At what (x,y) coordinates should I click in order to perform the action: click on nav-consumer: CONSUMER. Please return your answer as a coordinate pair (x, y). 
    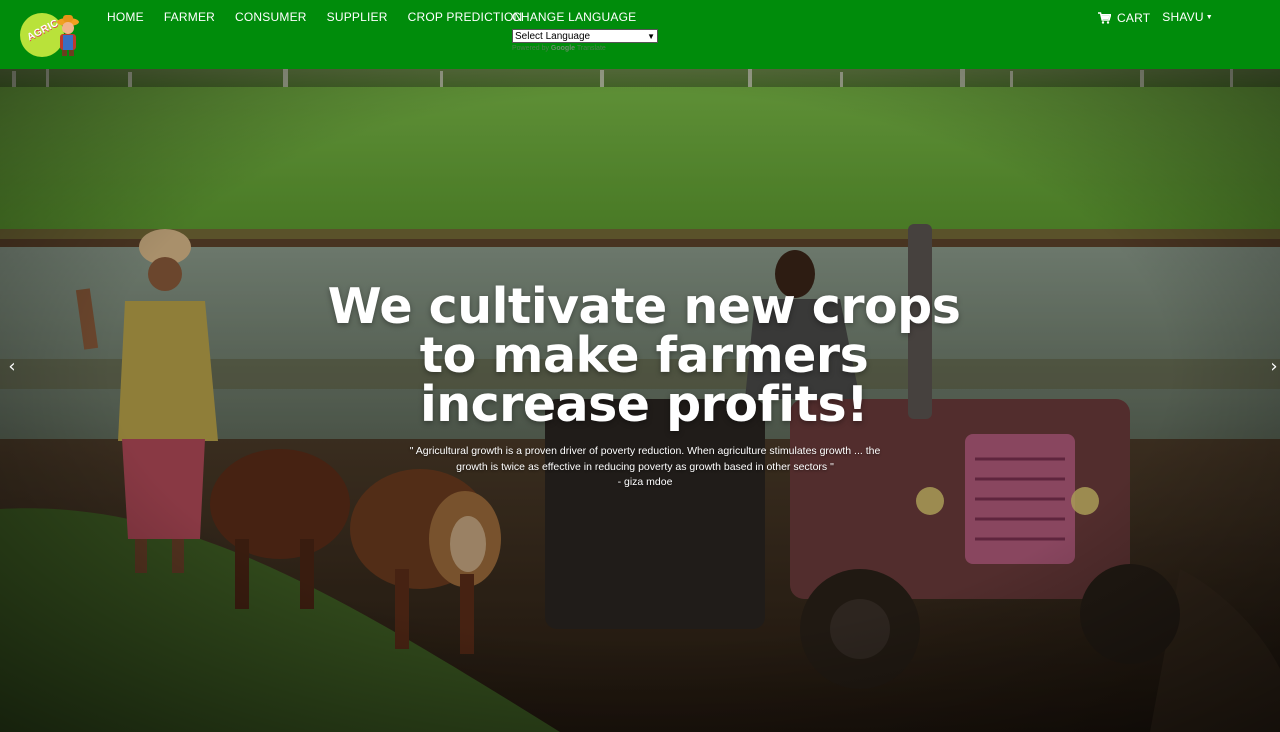
    Looking at the image, I should click on (271, 17).